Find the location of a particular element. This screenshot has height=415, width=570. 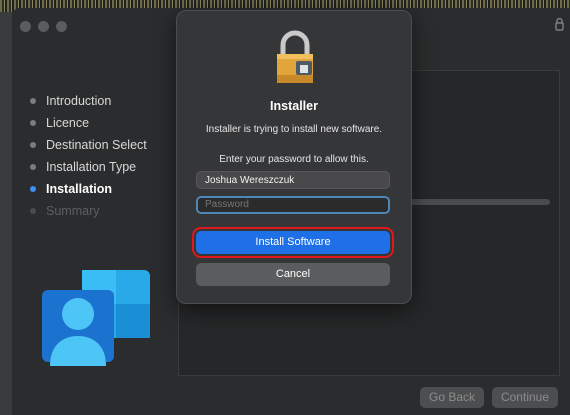

dialog-prompt: Enter your password to allow this. is located at coordinates (294, 159).